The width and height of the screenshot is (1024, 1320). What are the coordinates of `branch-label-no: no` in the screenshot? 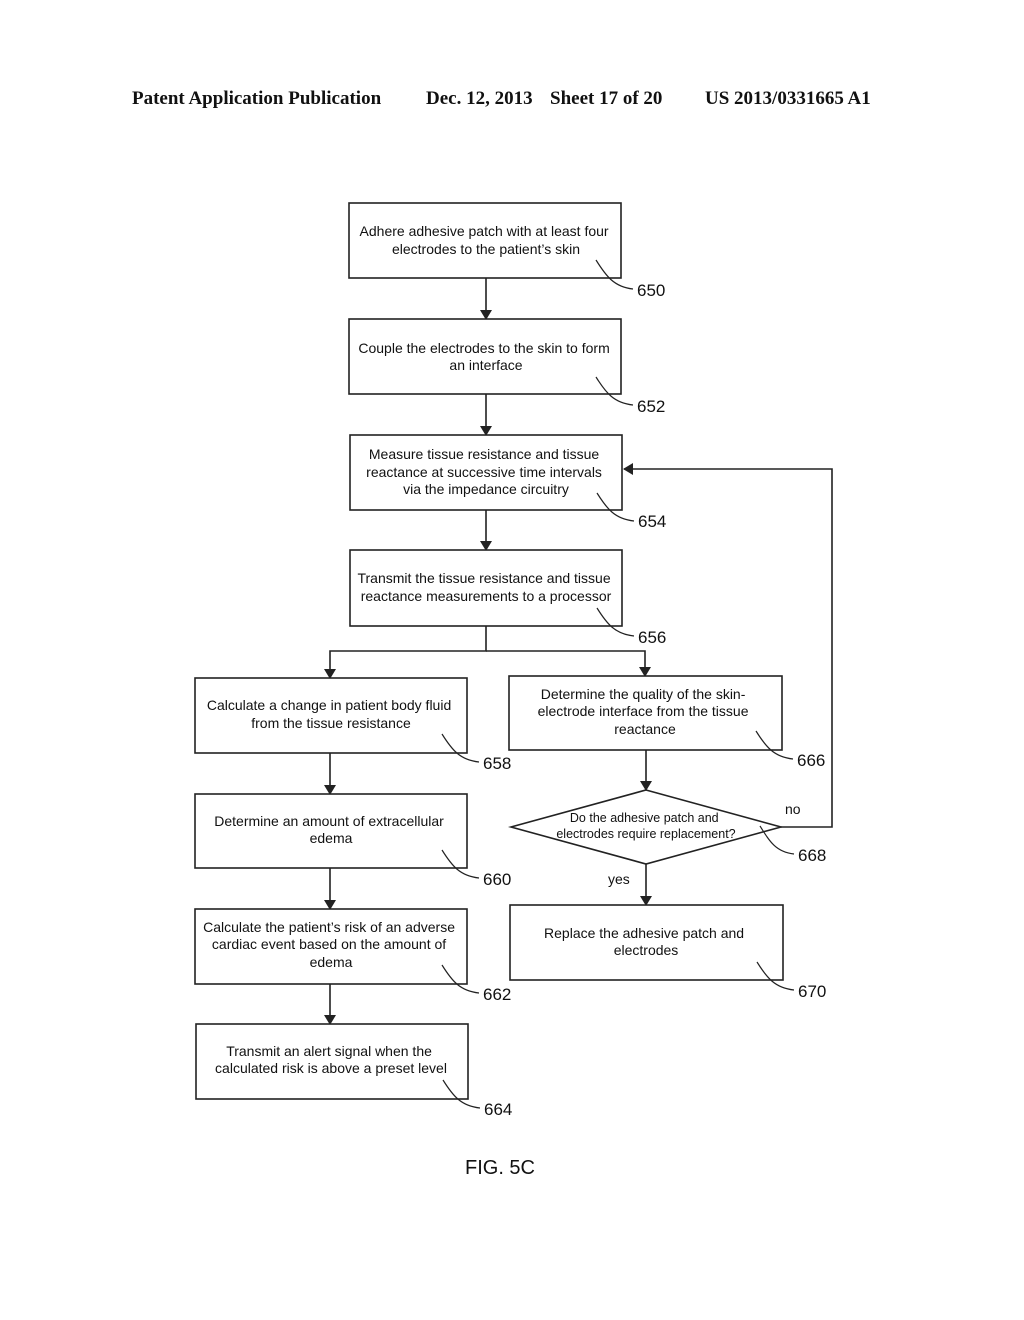 It's located at (793, 809).